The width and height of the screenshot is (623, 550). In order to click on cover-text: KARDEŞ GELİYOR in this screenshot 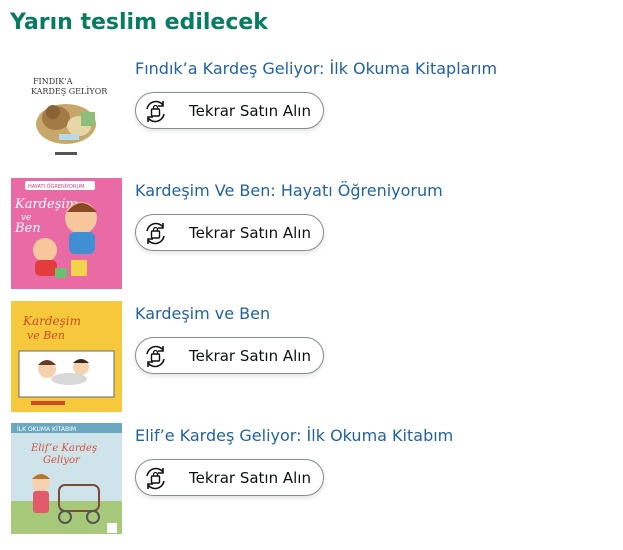, I will do `click(69, 91)`.